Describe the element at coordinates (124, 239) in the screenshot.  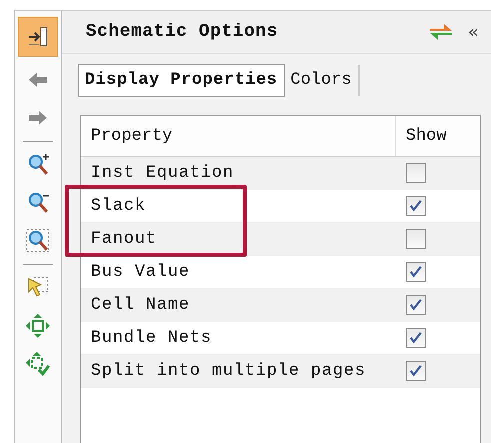
I see `property-name: Fanout` at that location.